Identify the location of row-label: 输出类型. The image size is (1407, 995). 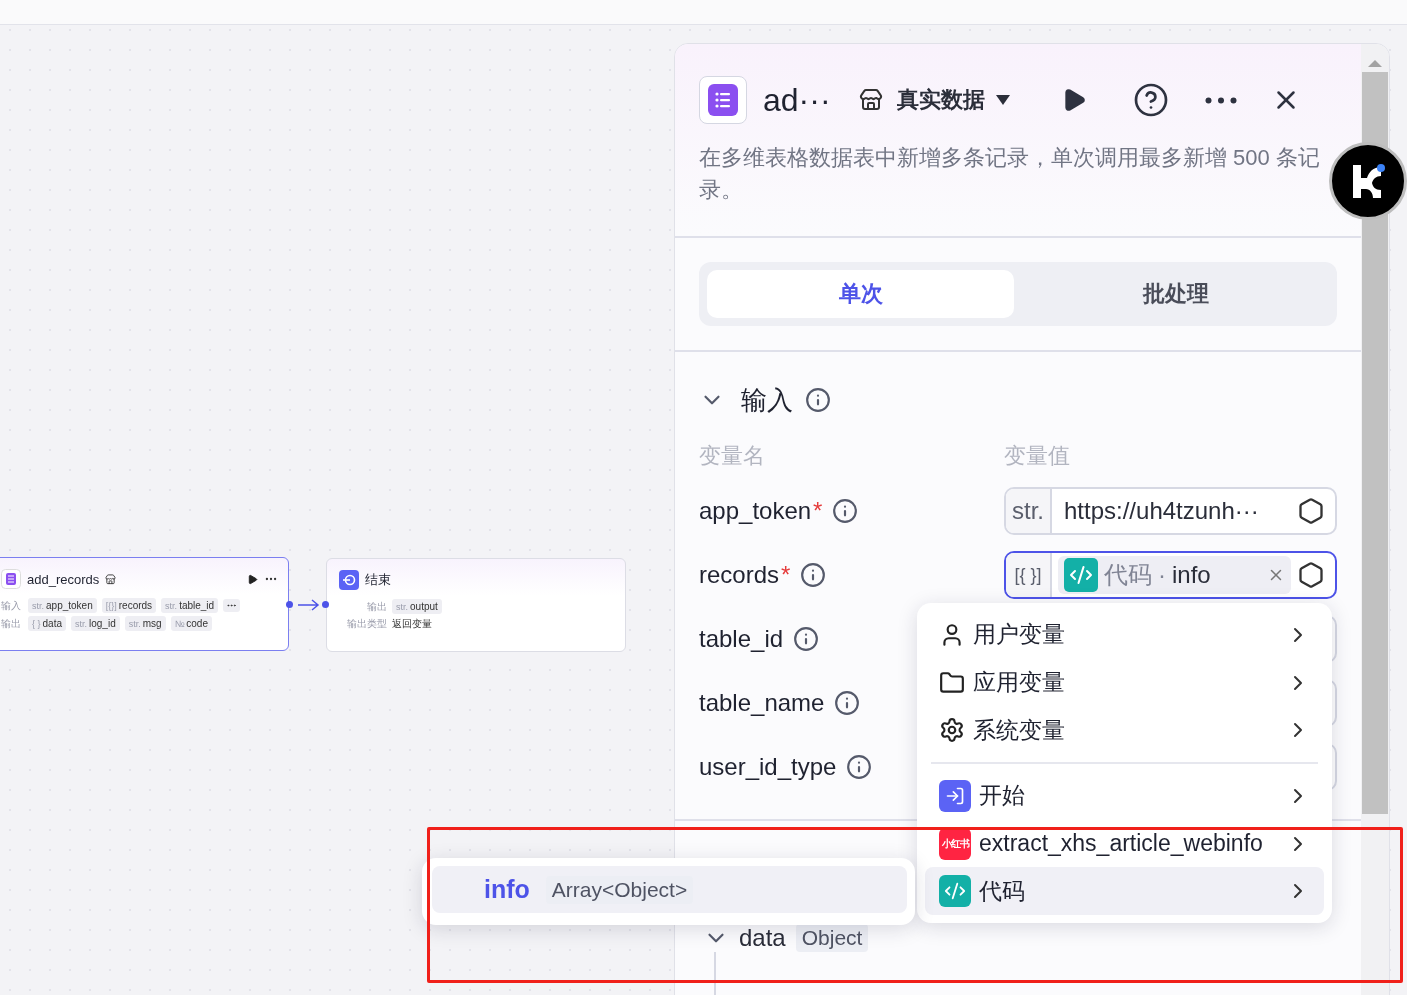
(366, 624).